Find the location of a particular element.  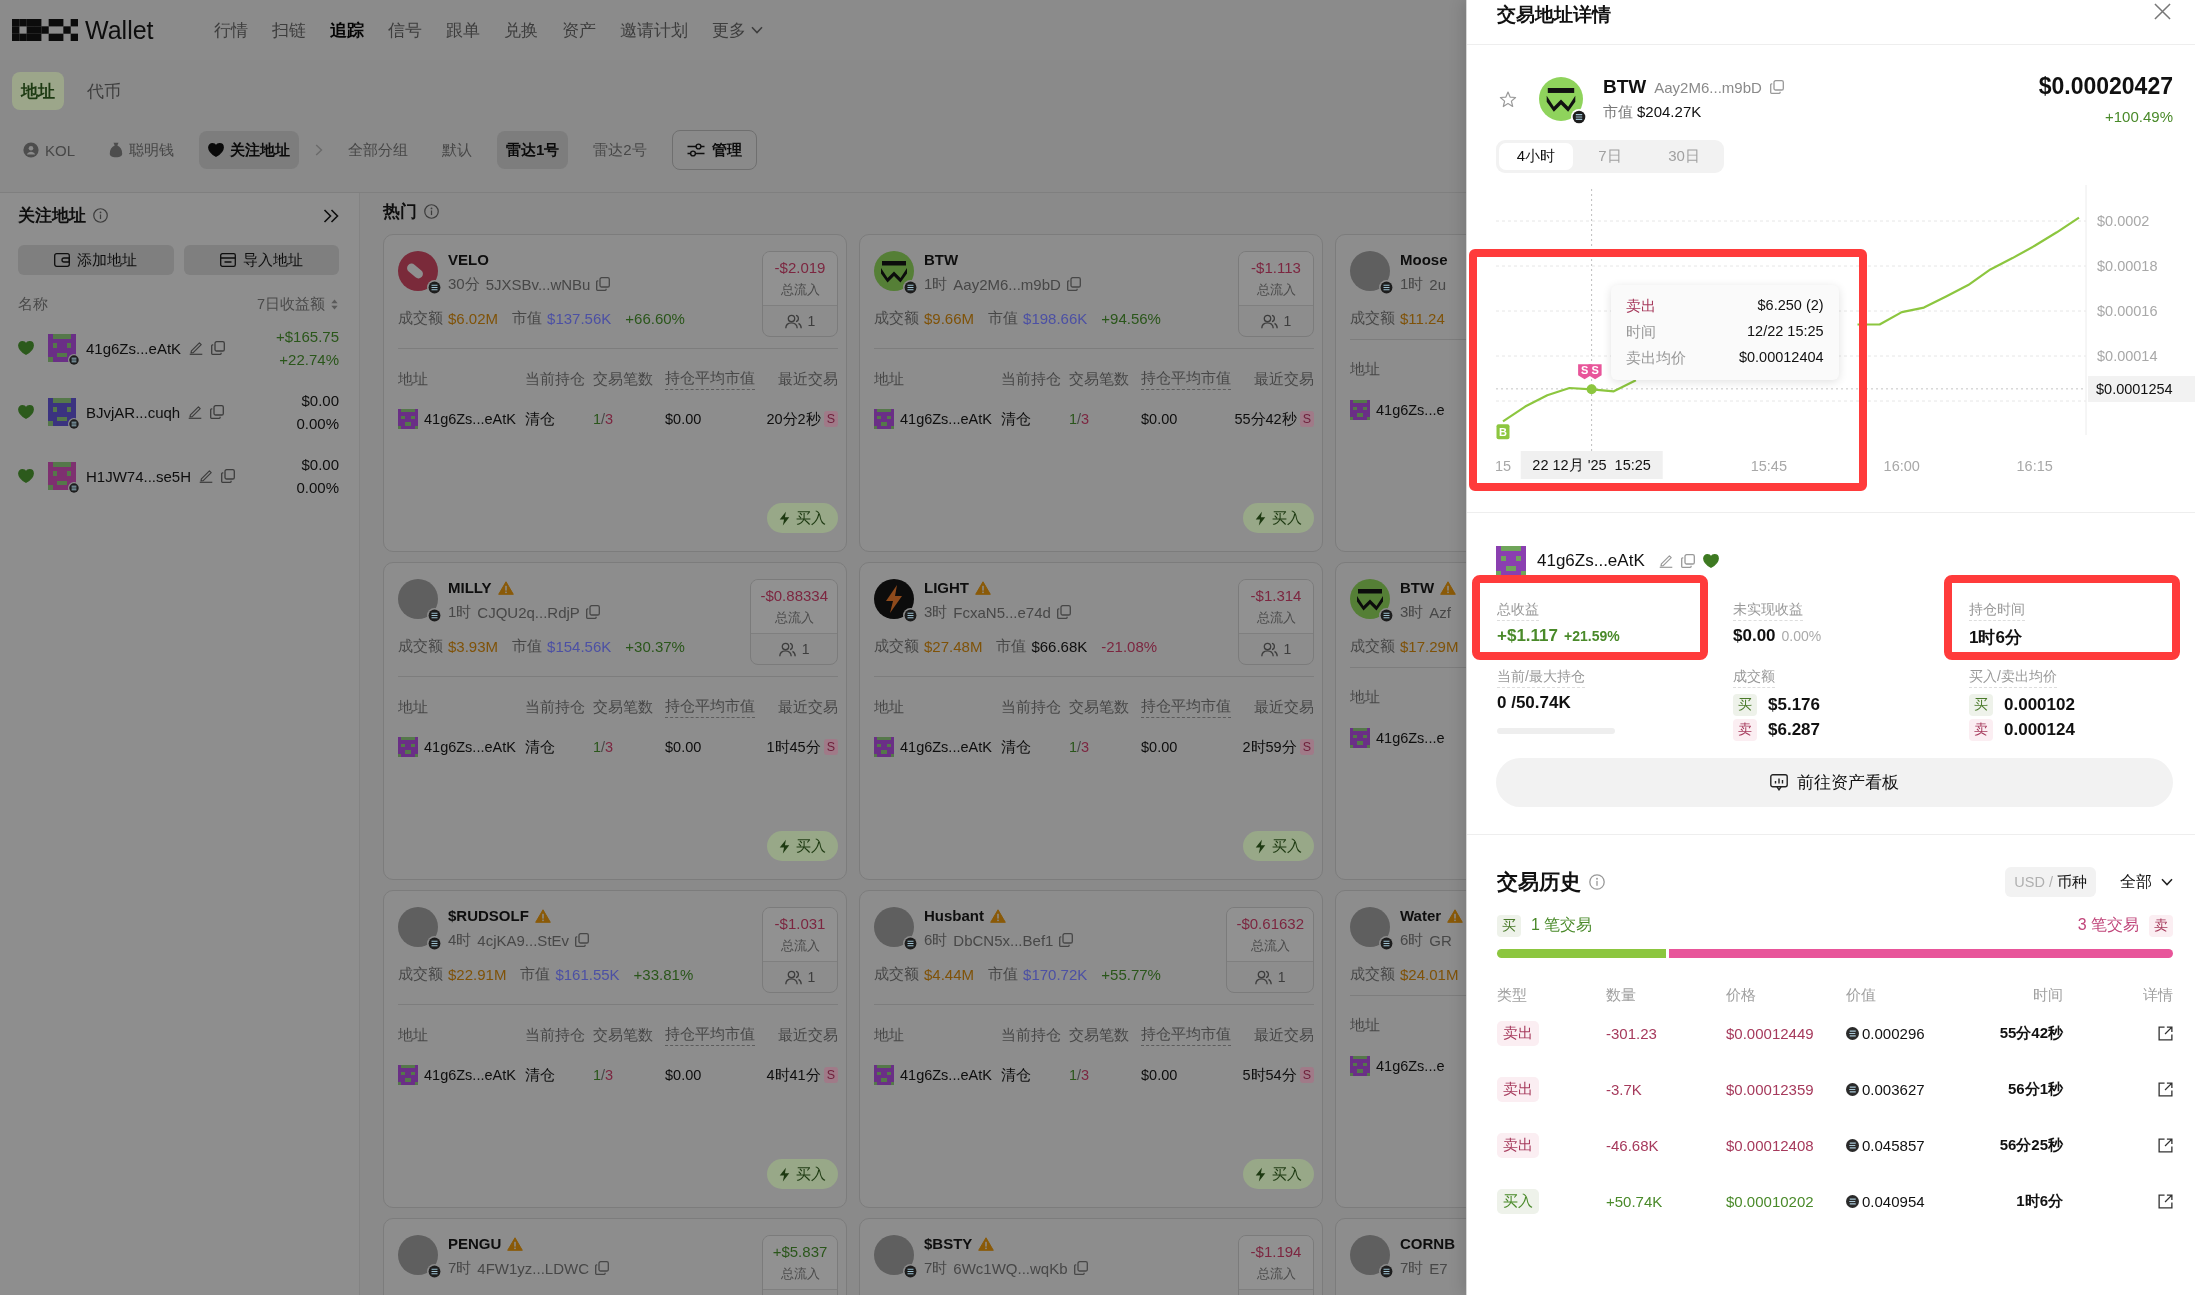

token-card: Husbant 6时 DbCN5x...Bef1 成交额 $4.44M 市值 $170.72K +55.77% -$0.61632 总流入 1 地址 当前持仓 交易笔数 持仓平均市值 最近交易 41g6Zs...eAtK 清仓 1/3 $0.00 5时54分 S 买入 is located at coordinates (1091, 1049).